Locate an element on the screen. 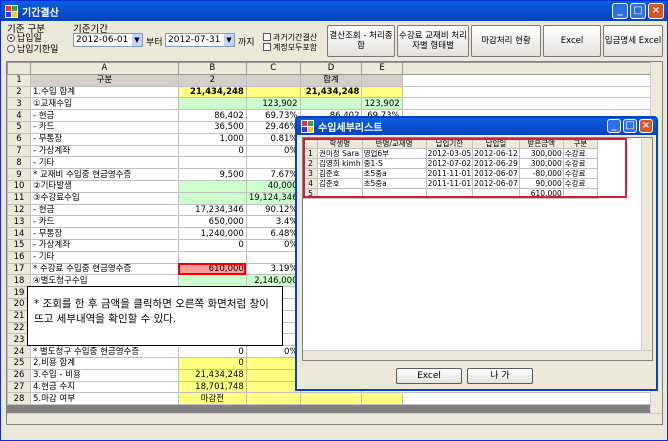 The width and height of the screenshot is (668, 441). sheet-cell: 90.12% is located at coordinates (273, 210).